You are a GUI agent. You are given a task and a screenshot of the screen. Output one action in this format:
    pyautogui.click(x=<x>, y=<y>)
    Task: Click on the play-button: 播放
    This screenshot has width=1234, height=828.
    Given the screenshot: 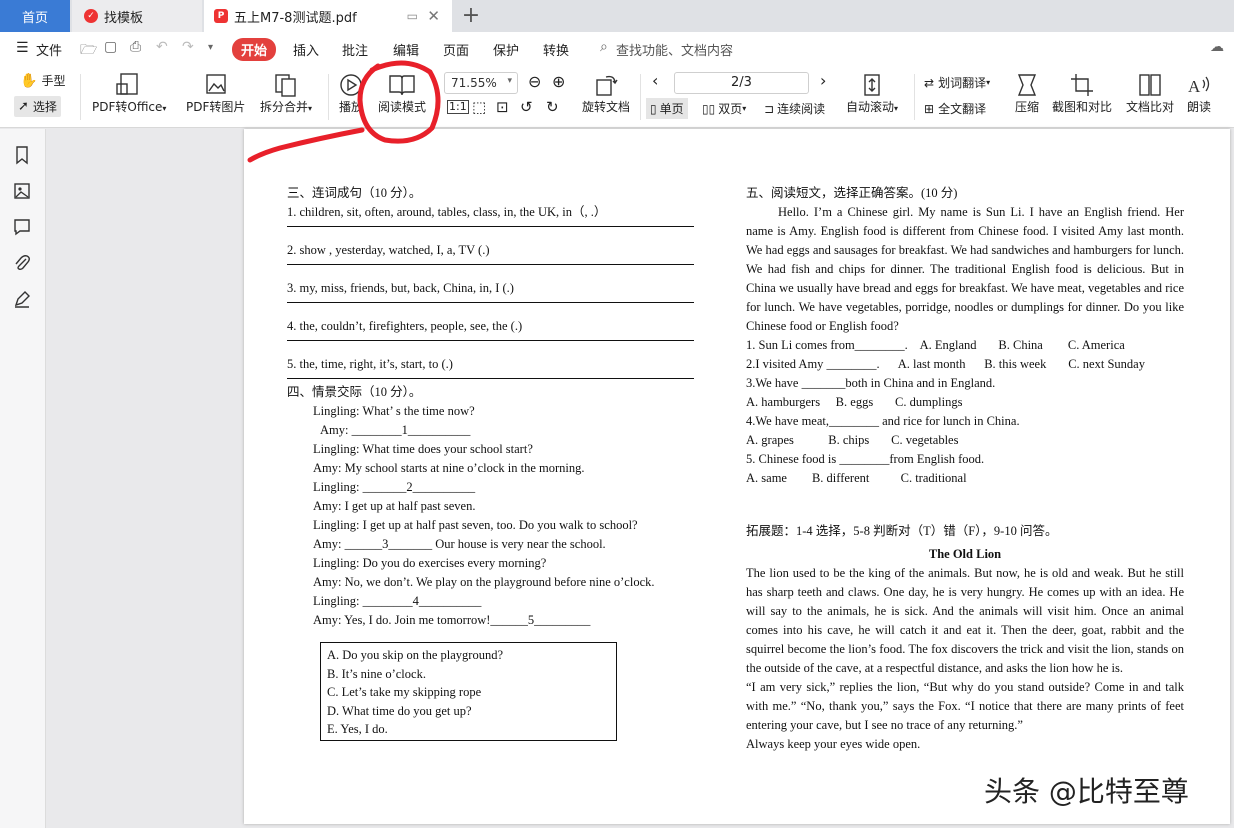 What is the action you would take?
    pyautogui.click(x=351, y=93)
    